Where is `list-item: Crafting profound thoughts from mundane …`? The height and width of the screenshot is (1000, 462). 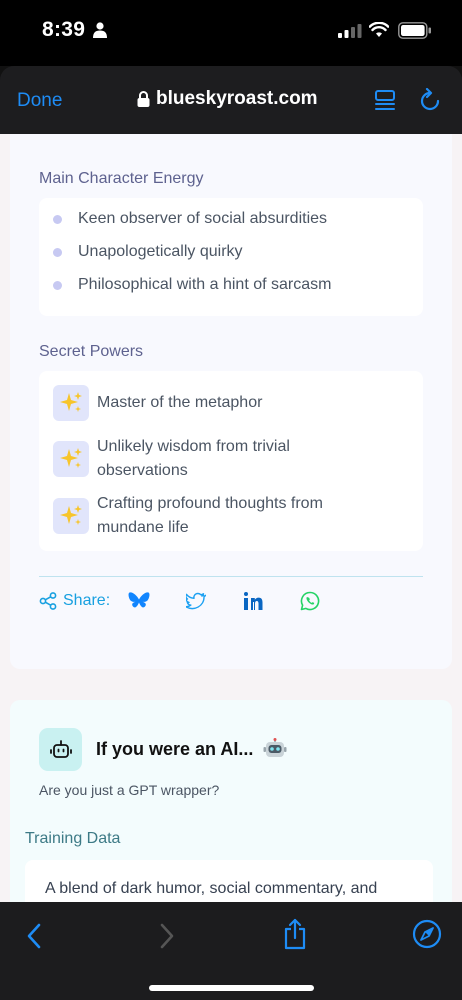
list-item: Crafting profound thoughts from mundane … is located at coordinates (200, 516).